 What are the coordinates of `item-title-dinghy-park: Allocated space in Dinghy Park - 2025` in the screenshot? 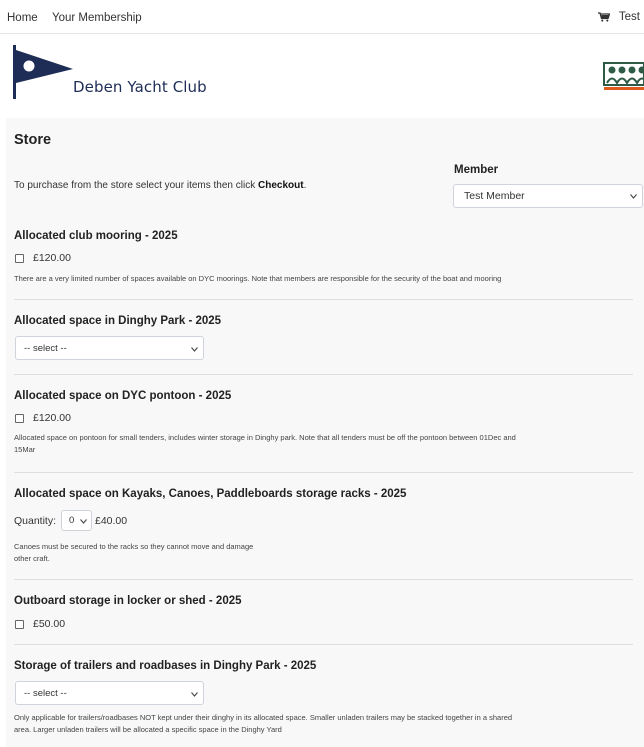 It's located at (118, 321).